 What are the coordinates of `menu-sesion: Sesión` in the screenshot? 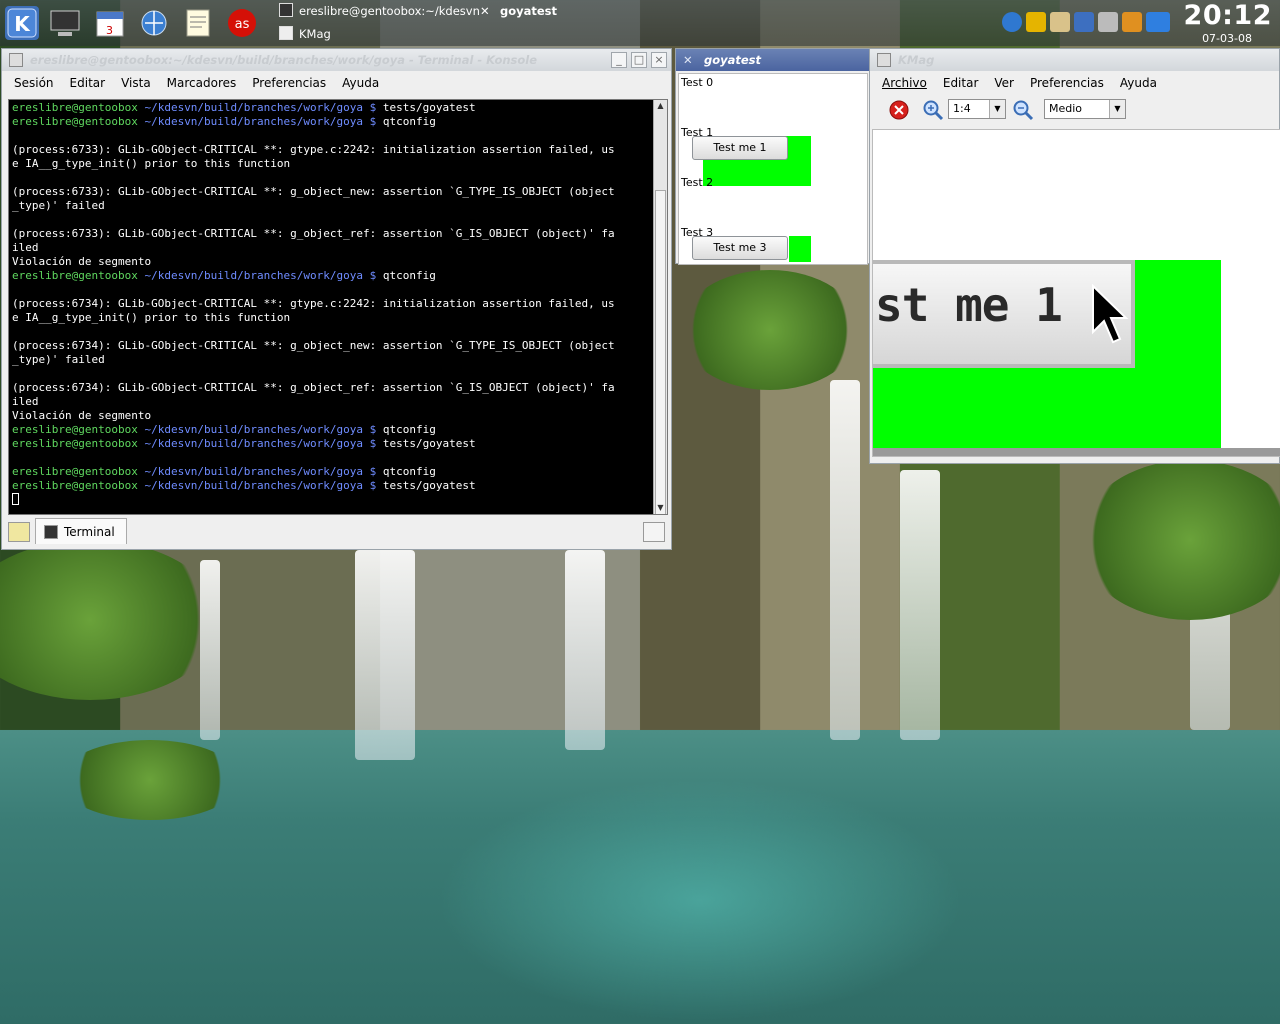 It's located at (34, 83).